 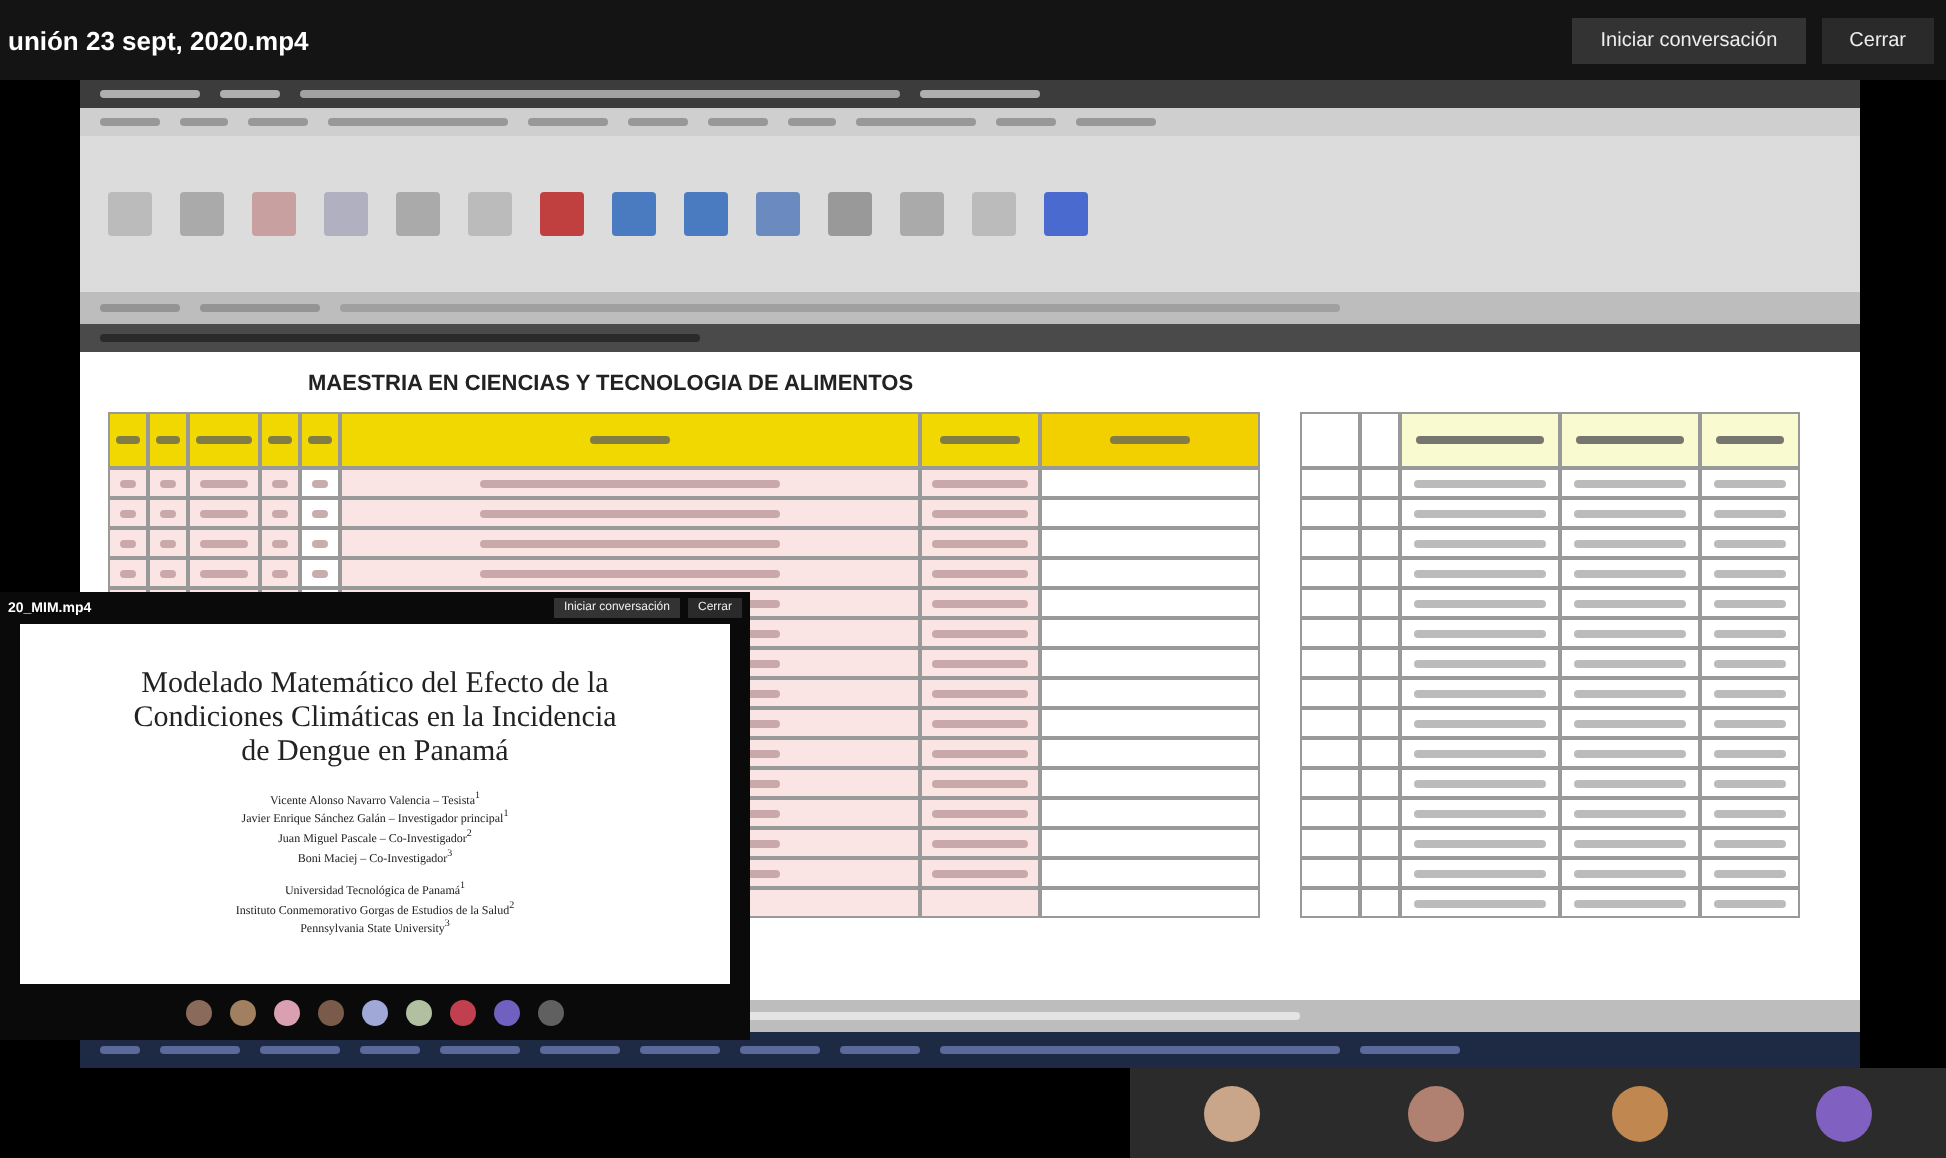 What do you see at coordinates (1689, 40) in the screenshot?
I see `header-button: Iniciar conversación` at bounding box center [1689, 40].